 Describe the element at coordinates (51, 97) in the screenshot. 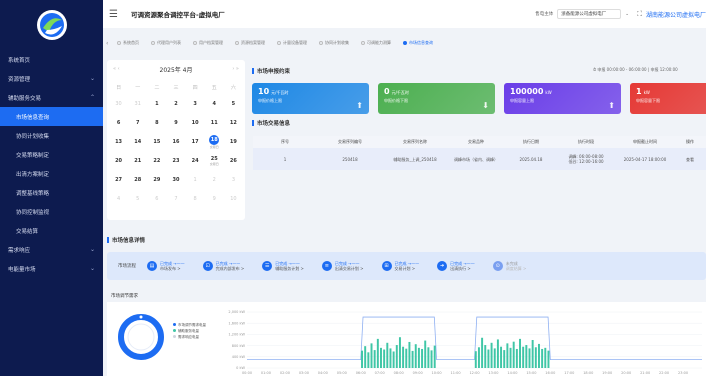

I see `sidebar-item: 辅助服务交易 ⌃` at that location.